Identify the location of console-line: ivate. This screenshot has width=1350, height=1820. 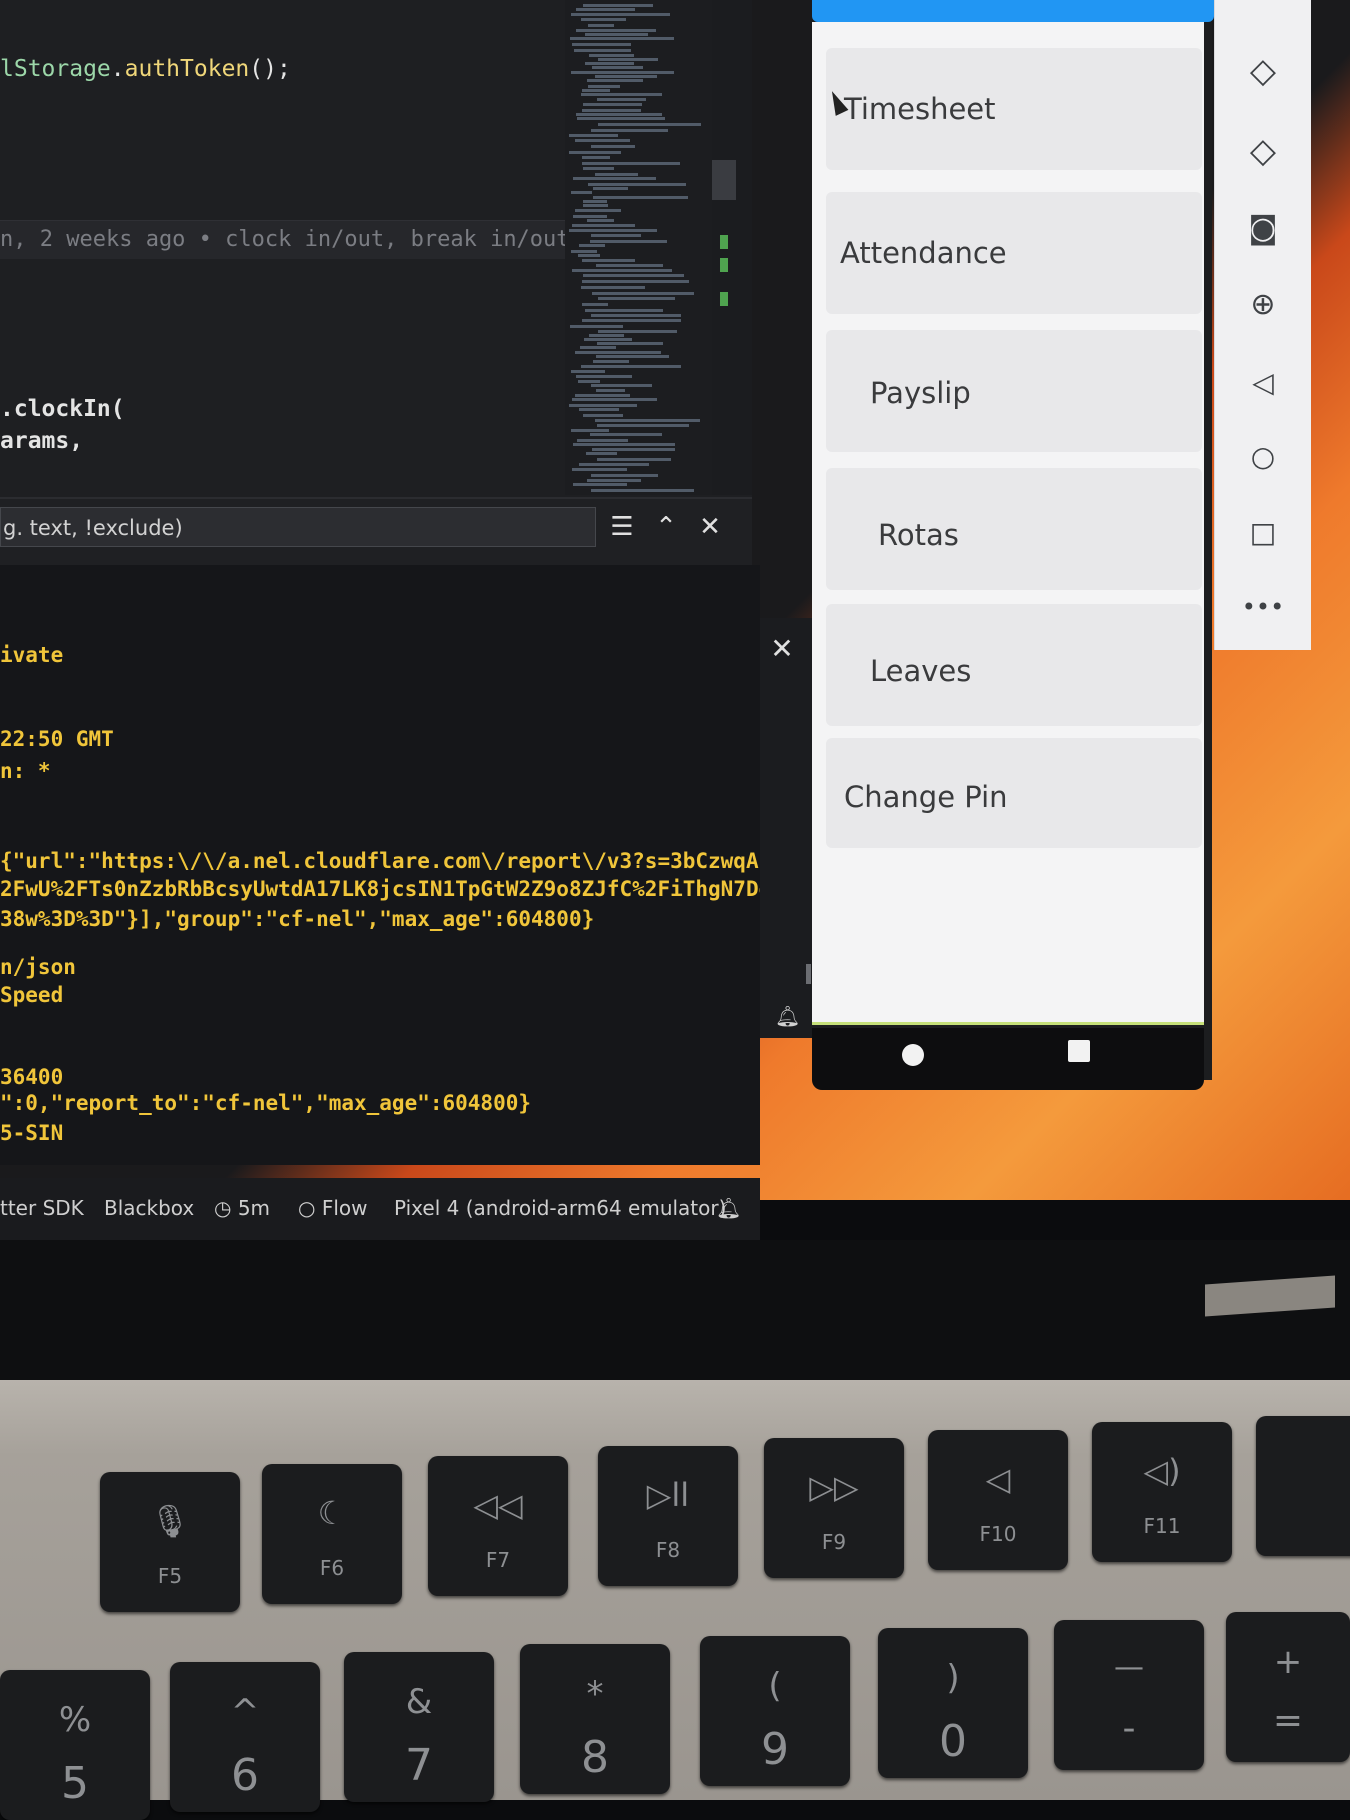
(32, 655).